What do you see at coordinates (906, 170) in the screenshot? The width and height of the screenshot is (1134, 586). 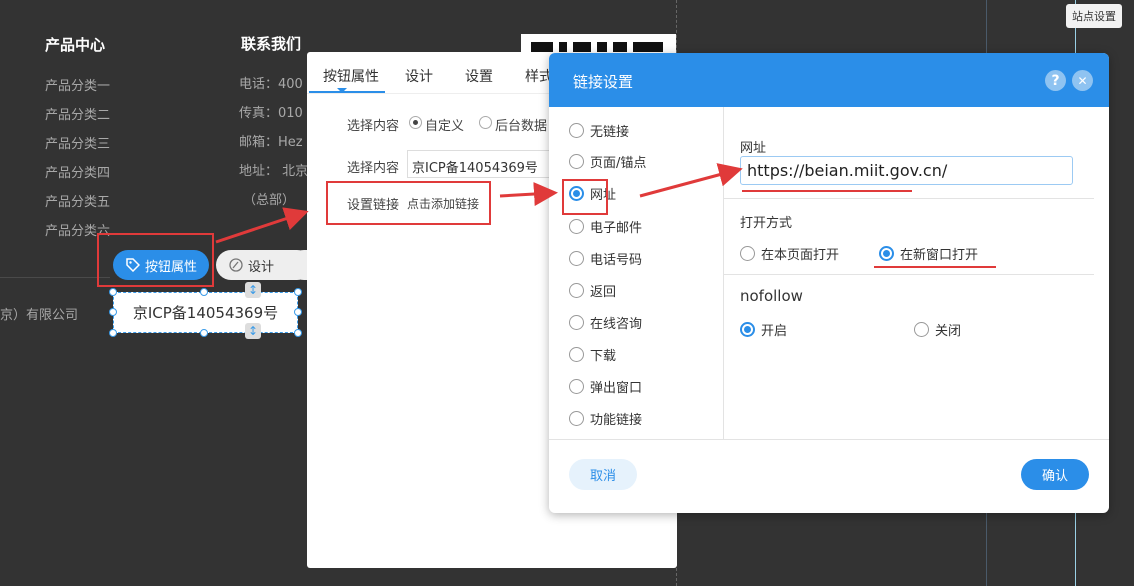 I see `url-input` at bounding box center [906, 170].